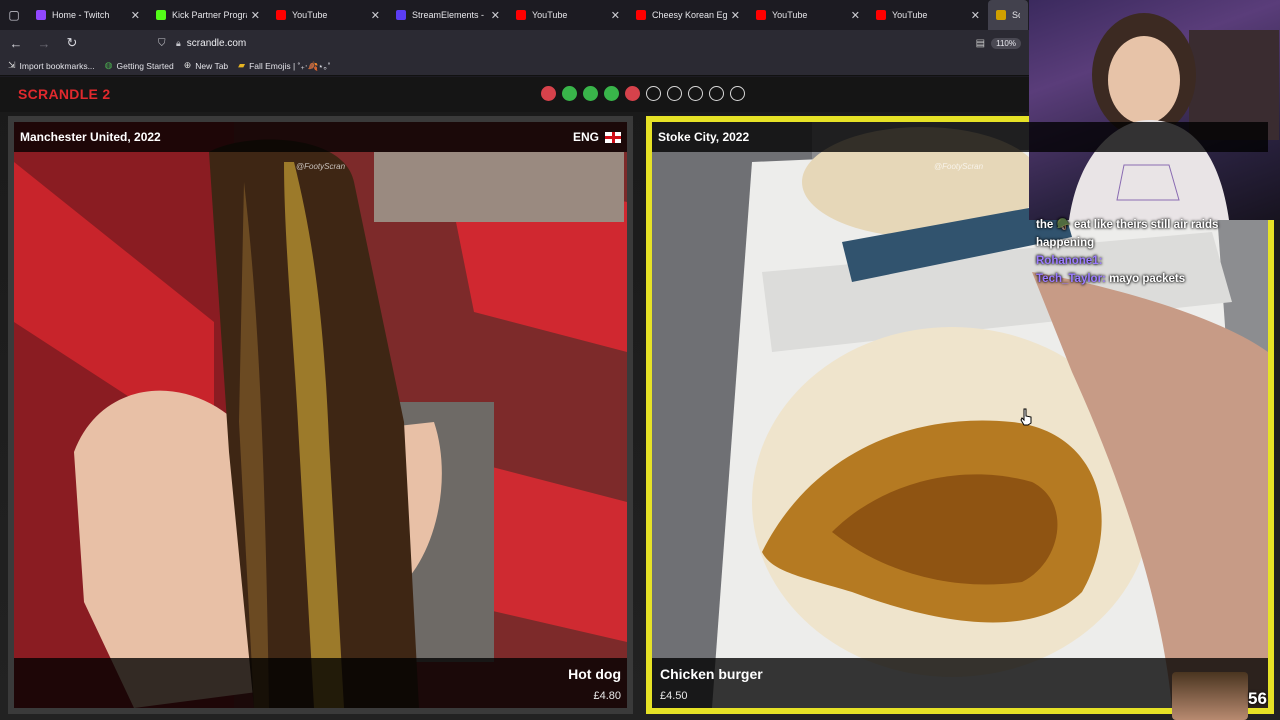 Image resolution: width=1280 pixels, height=720 pixels. I want to click on left-card-header: Manchester United, 2022 ENG, so click(320, 137).